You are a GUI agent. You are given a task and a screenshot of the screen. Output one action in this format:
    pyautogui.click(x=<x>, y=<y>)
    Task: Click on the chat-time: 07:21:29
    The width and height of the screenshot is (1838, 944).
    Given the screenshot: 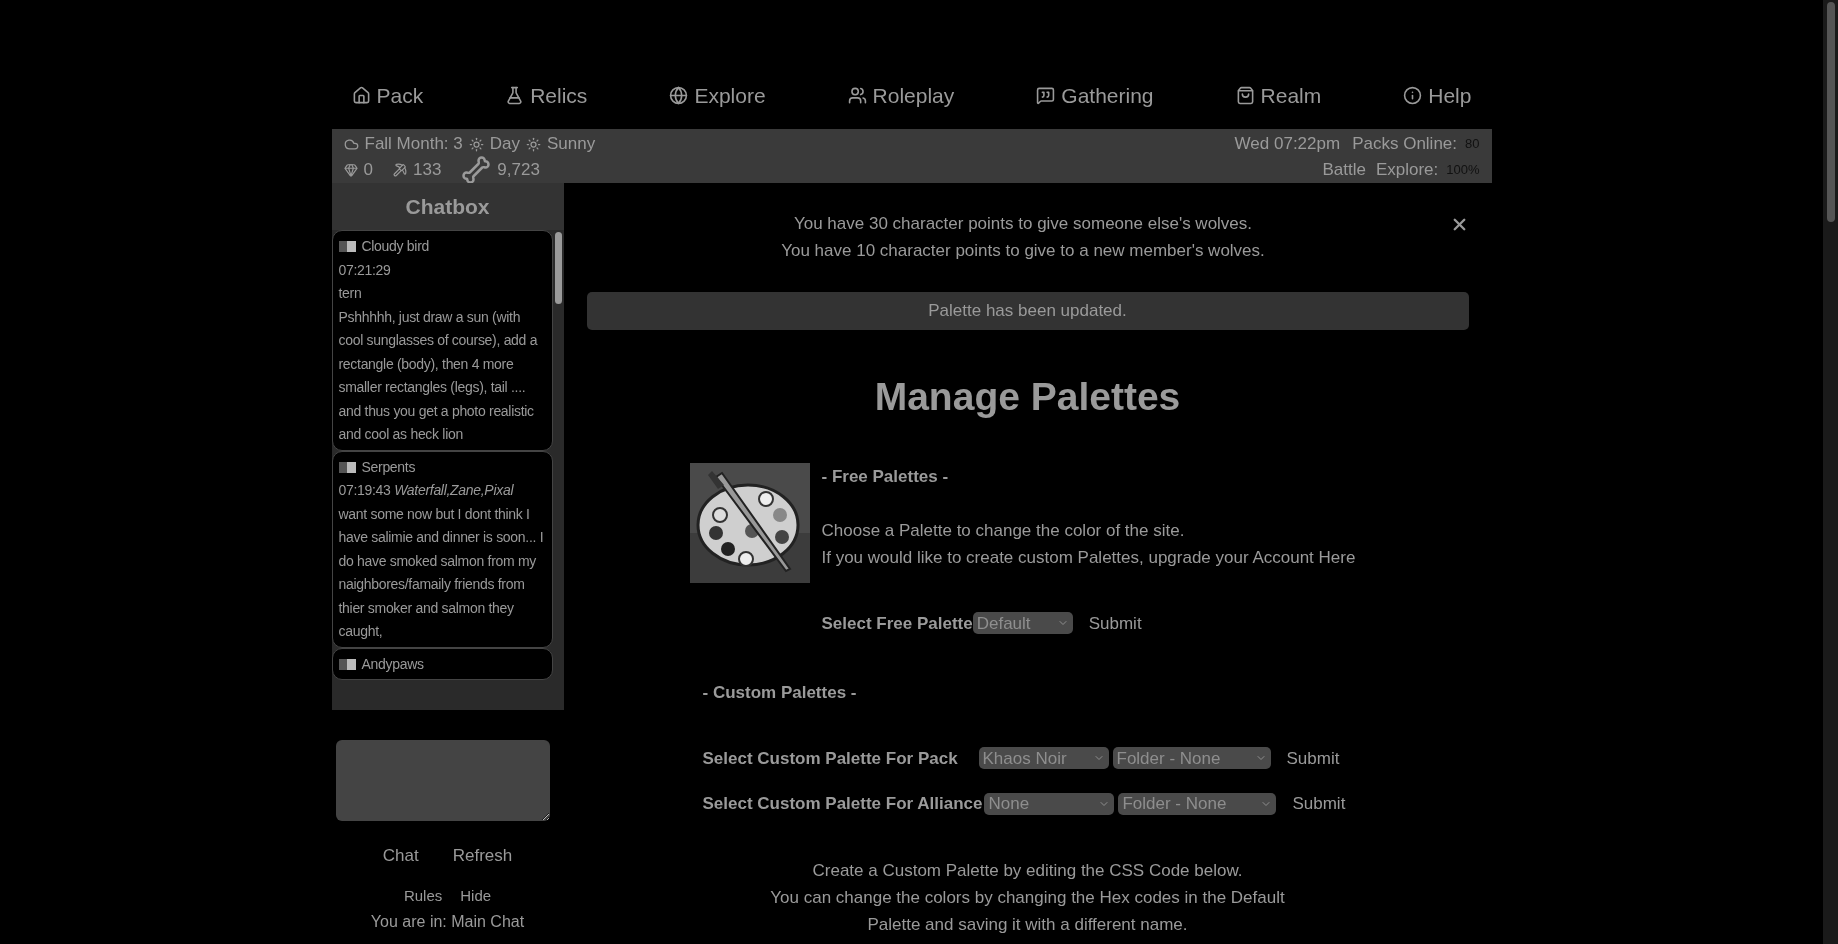 What is the action you would take?
    pyautogui.click(x=364, y=269)
    